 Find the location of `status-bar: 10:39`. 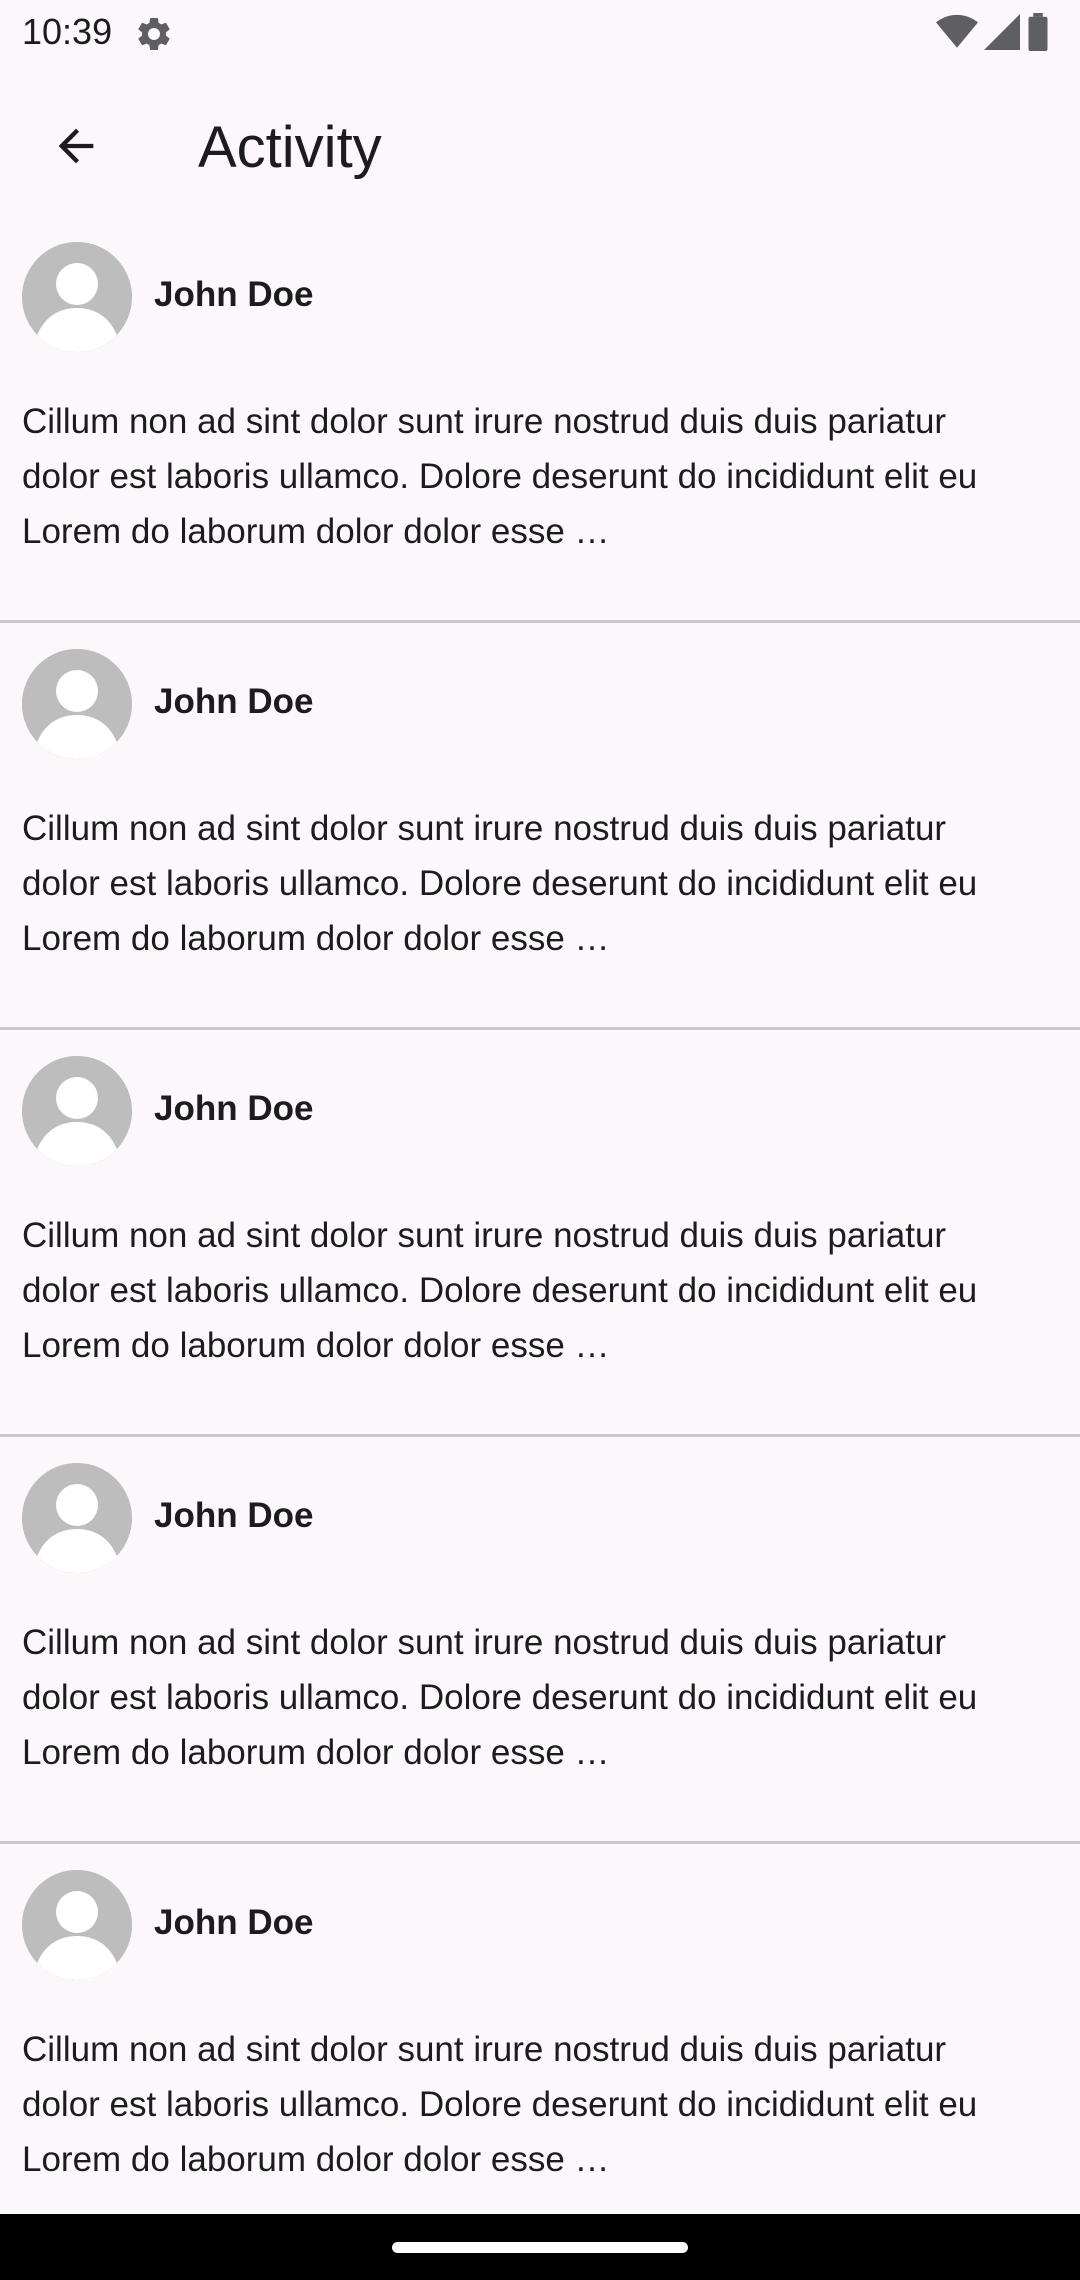

status-bar: 10:39 is located at coordinates (540, 33).